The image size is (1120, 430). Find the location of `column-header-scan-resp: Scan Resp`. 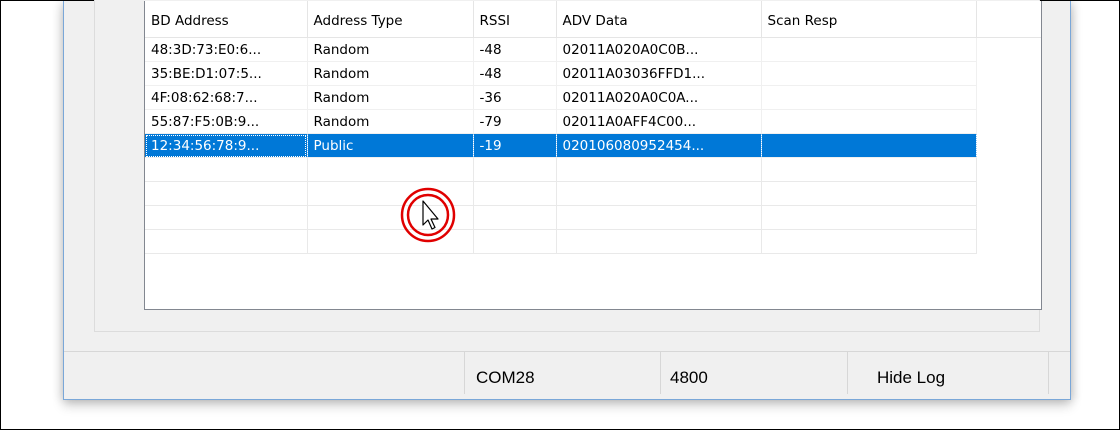

column-header-scan-resp: Scan Resp is located at coordinates (869, 19).